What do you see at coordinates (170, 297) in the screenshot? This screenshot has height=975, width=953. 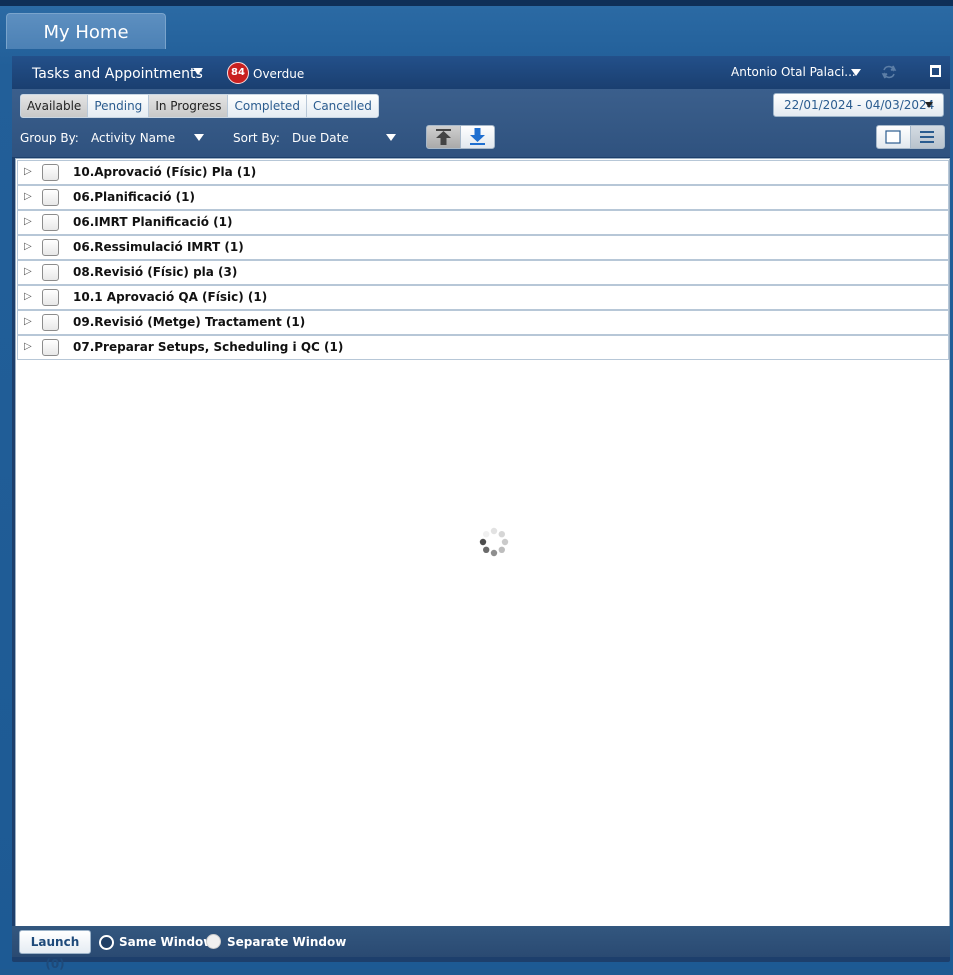 I see `activity-label: 10.1 Aprovació QA (Físic) (1)` at bounding box center [170, 297].